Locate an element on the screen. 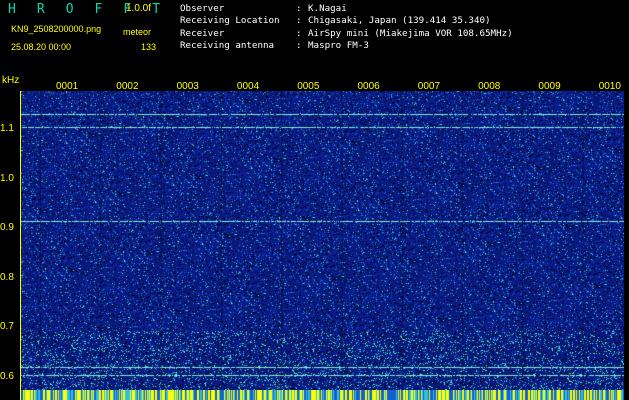 Image resolution: width=629 pixels, height=400 pixels. info-value: Maspro FM-3 is located at coordinates (338, 45).